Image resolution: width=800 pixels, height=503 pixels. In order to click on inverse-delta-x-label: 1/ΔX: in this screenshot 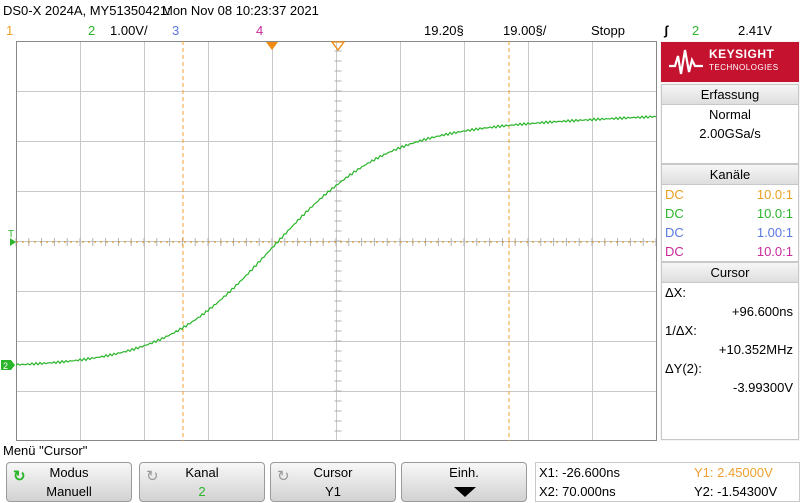, I will do `click(681, 330)`.